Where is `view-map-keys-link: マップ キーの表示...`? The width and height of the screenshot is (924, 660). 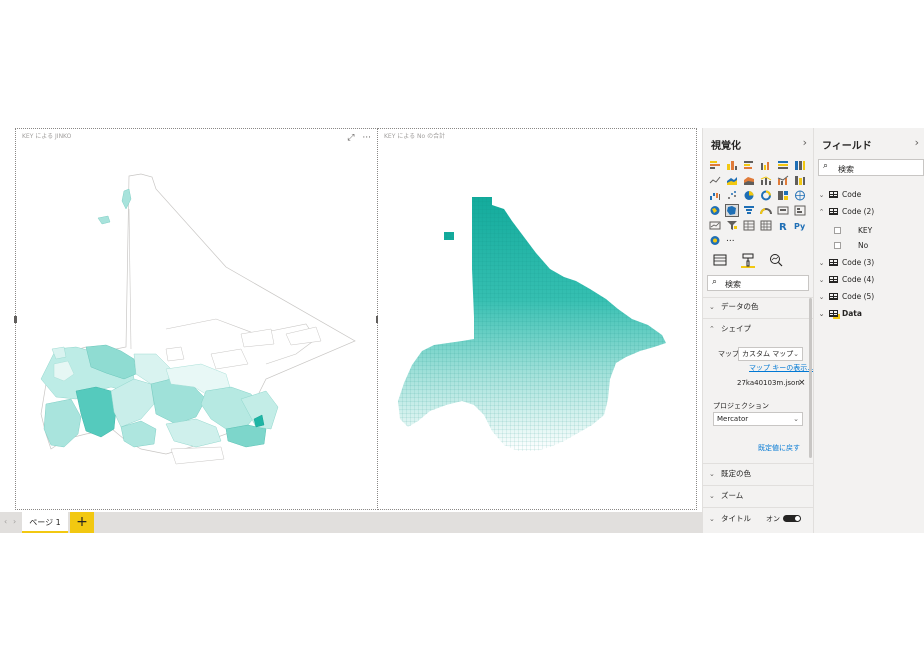 view-map-keys-link: マップ キーの表示... is located at coordinates (781, 368).